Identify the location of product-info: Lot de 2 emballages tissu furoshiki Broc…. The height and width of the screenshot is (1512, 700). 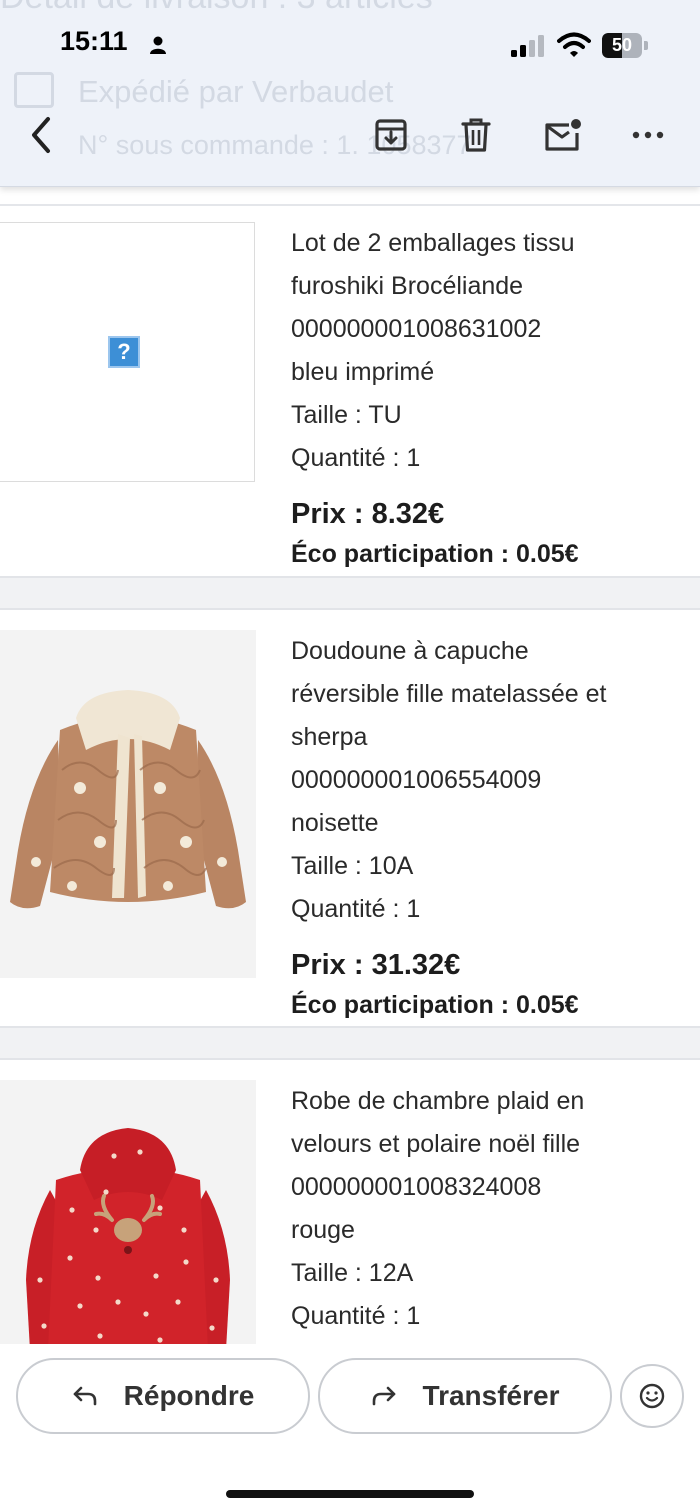
(491, 398).